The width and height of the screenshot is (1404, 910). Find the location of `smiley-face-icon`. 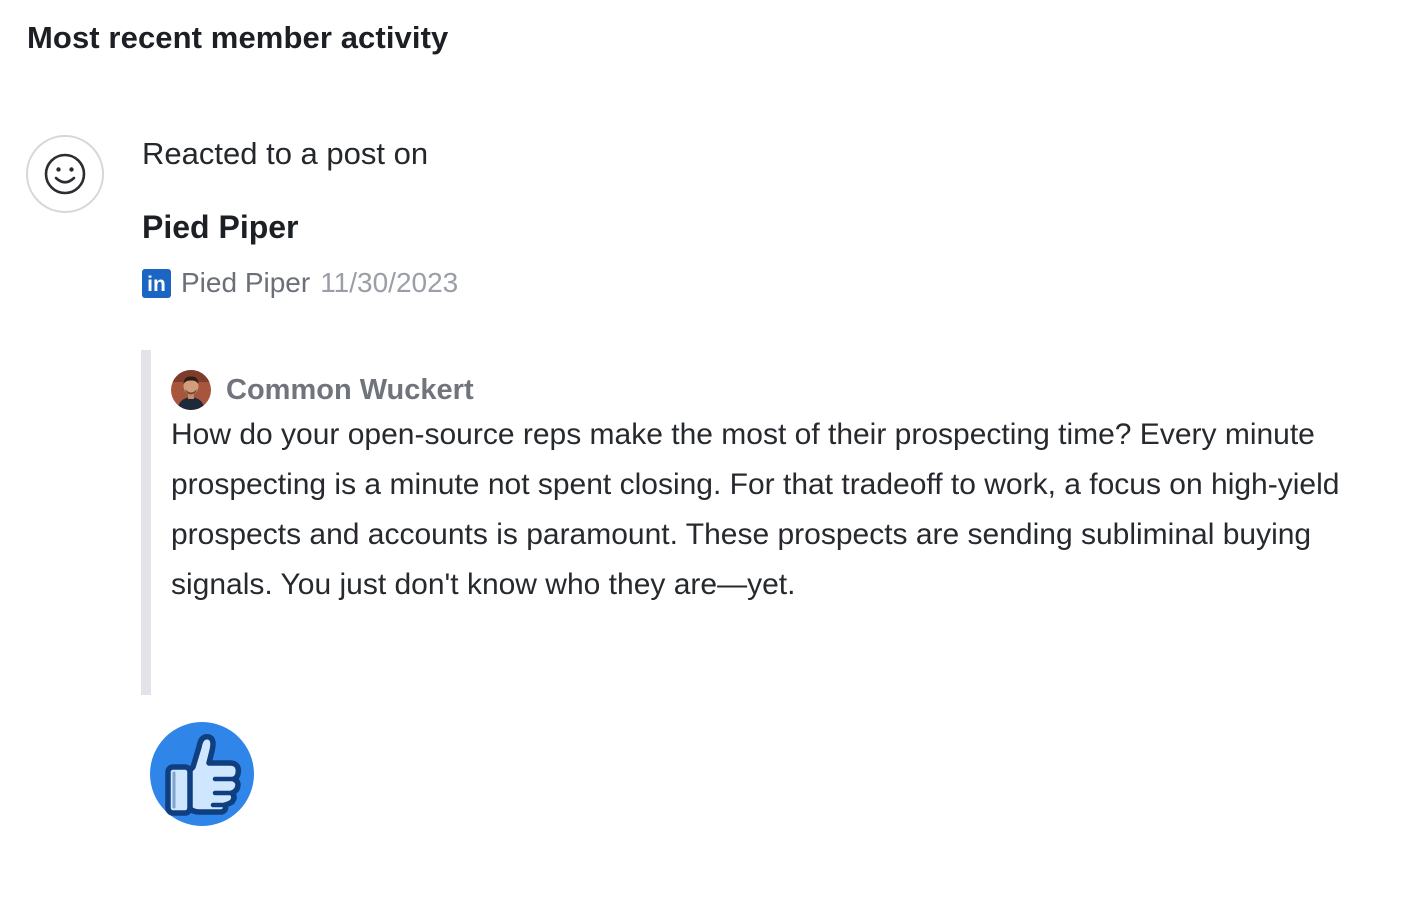

smiley-face-icon is located at coordinates (65, 174).